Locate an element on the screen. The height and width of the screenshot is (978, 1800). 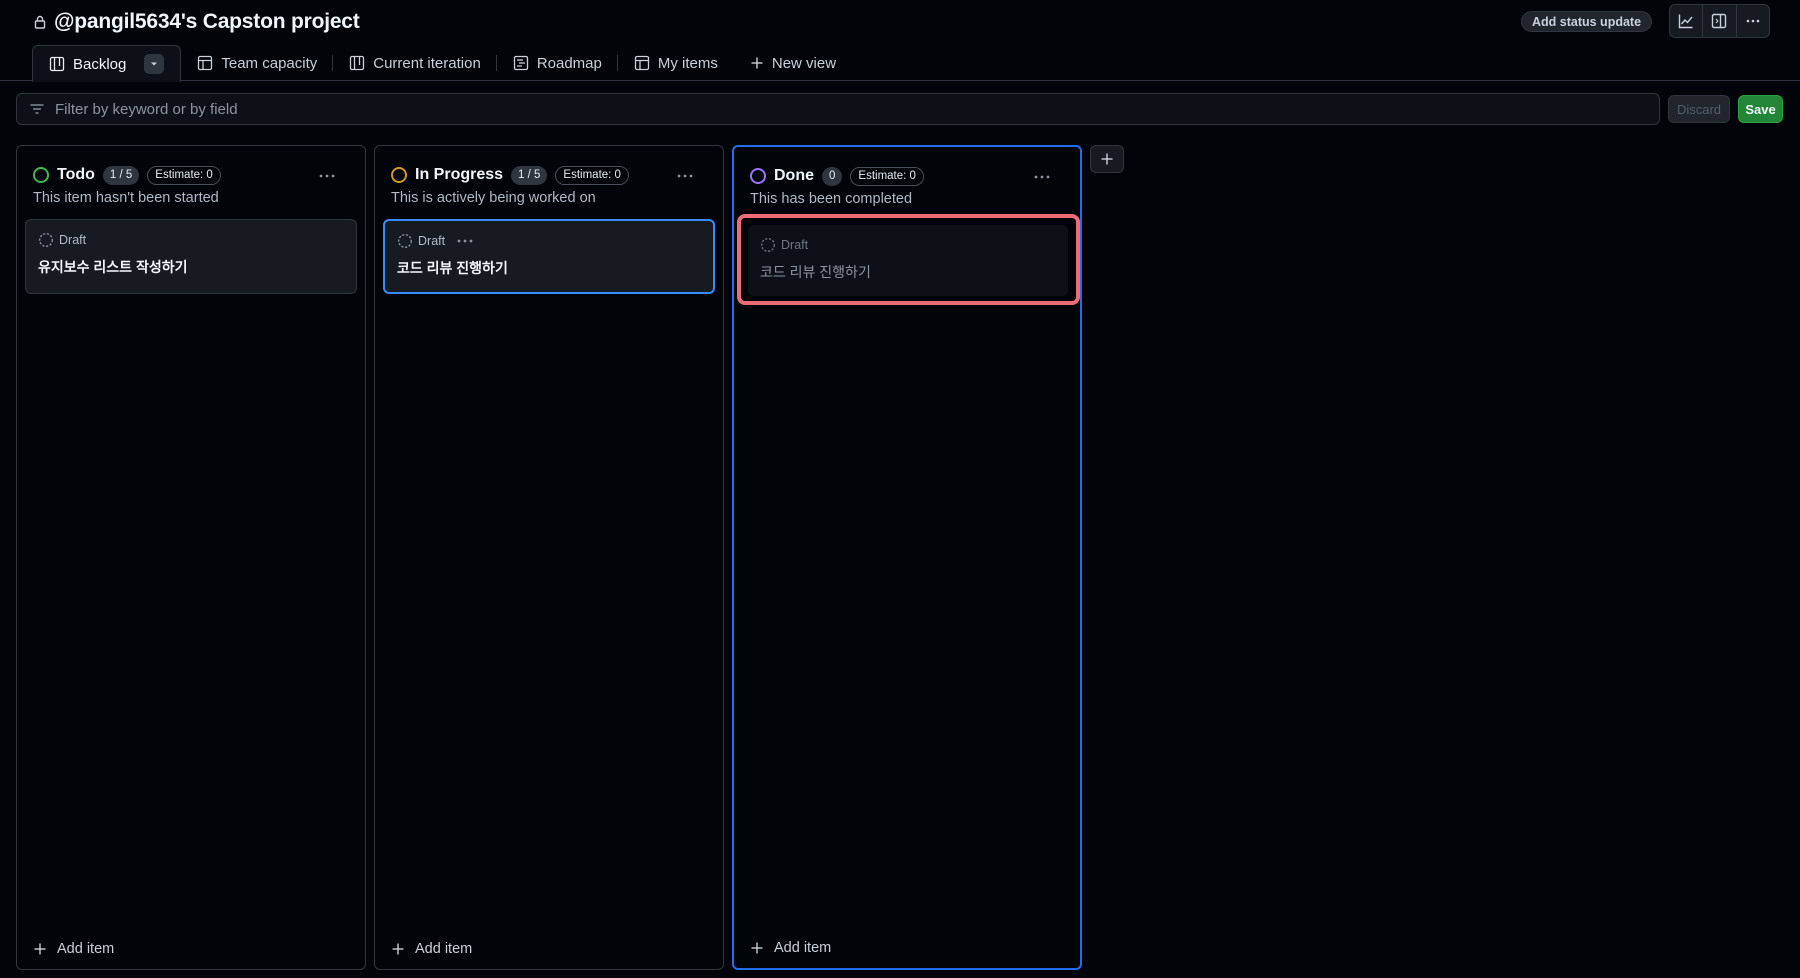
column-header: Todo 1 / 5 Estimate: 0 is located at coordinates (193, 175).